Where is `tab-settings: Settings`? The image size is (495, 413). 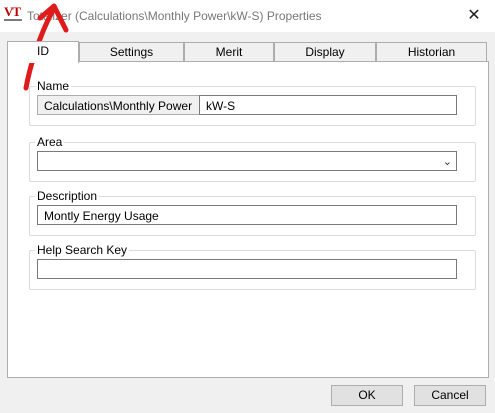
tab-settings: Settings is located at coordinates (131, 51).